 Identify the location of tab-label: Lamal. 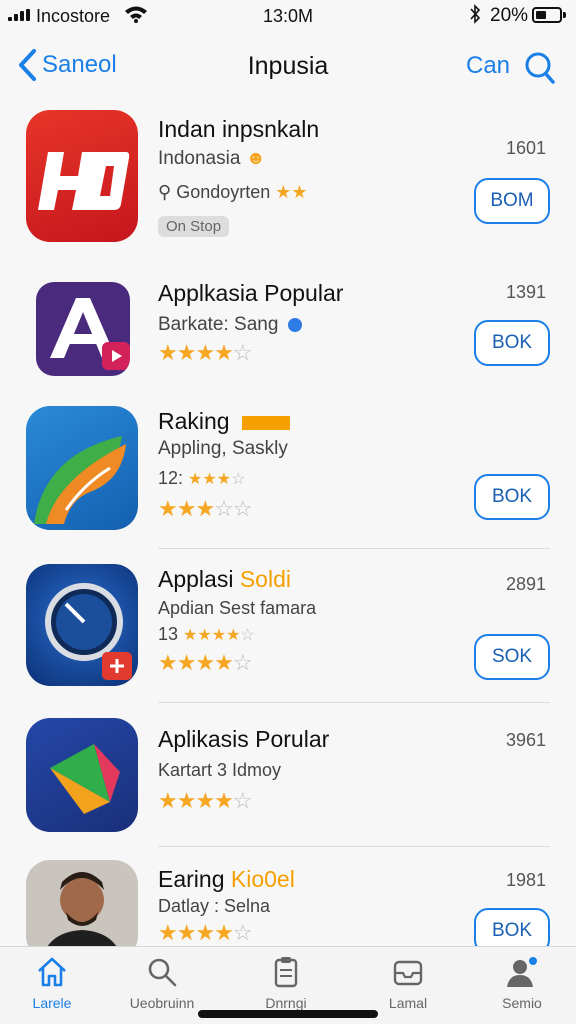
(408, 1003).